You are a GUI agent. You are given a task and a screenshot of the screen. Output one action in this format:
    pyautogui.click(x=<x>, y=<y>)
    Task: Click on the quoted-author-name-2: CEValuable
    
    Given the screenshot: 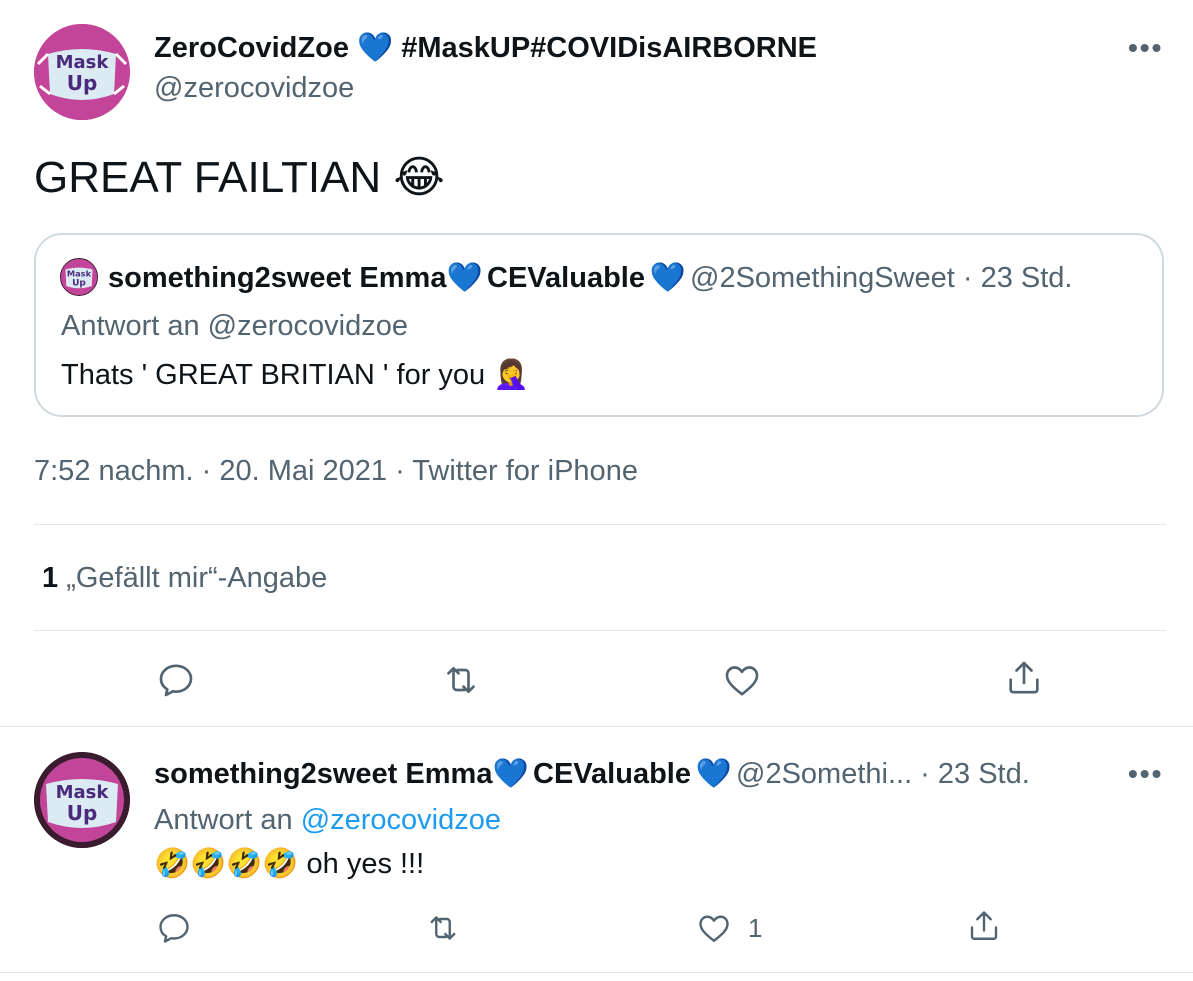 What is the action you would take?
    pyautogui.click(x=566, y=278)
    